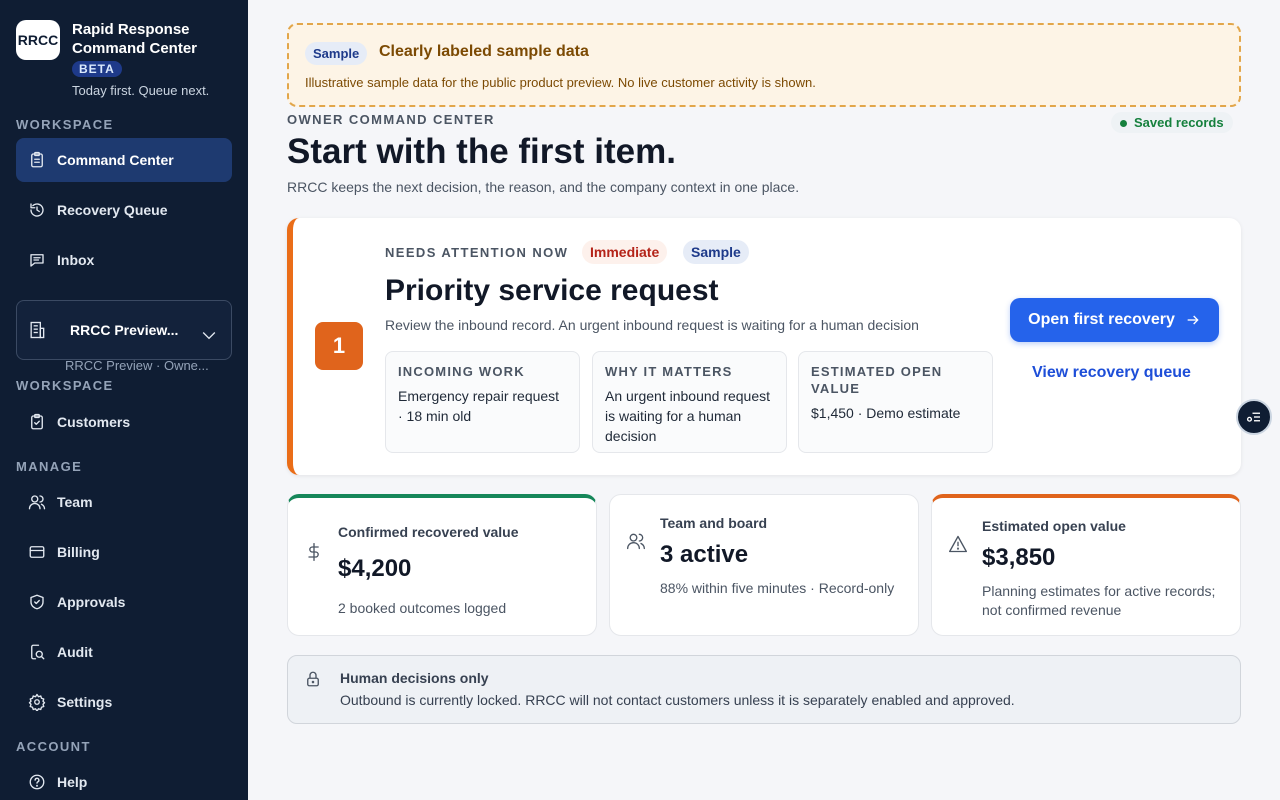 This screenshot has width=1280, height=800. What do you see at coordinates (75, 652) in the screenshot?
I see `nav-label: Audit` at bounding box center [75, 652].